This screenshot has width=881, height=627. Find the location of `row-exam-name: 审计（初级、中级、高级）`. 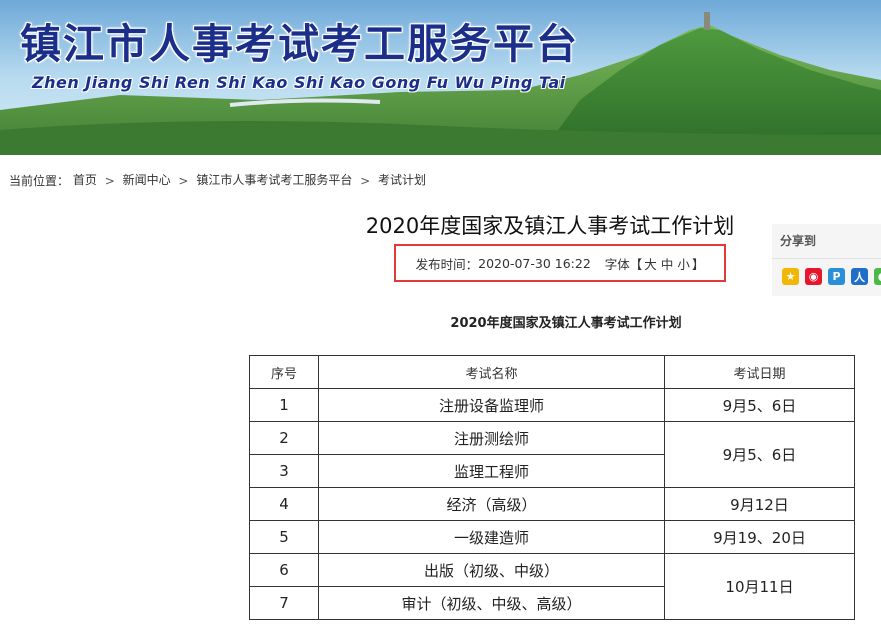

row-exam-name: 审计（初级、中级、高级） is located at coordinates (491, 603).